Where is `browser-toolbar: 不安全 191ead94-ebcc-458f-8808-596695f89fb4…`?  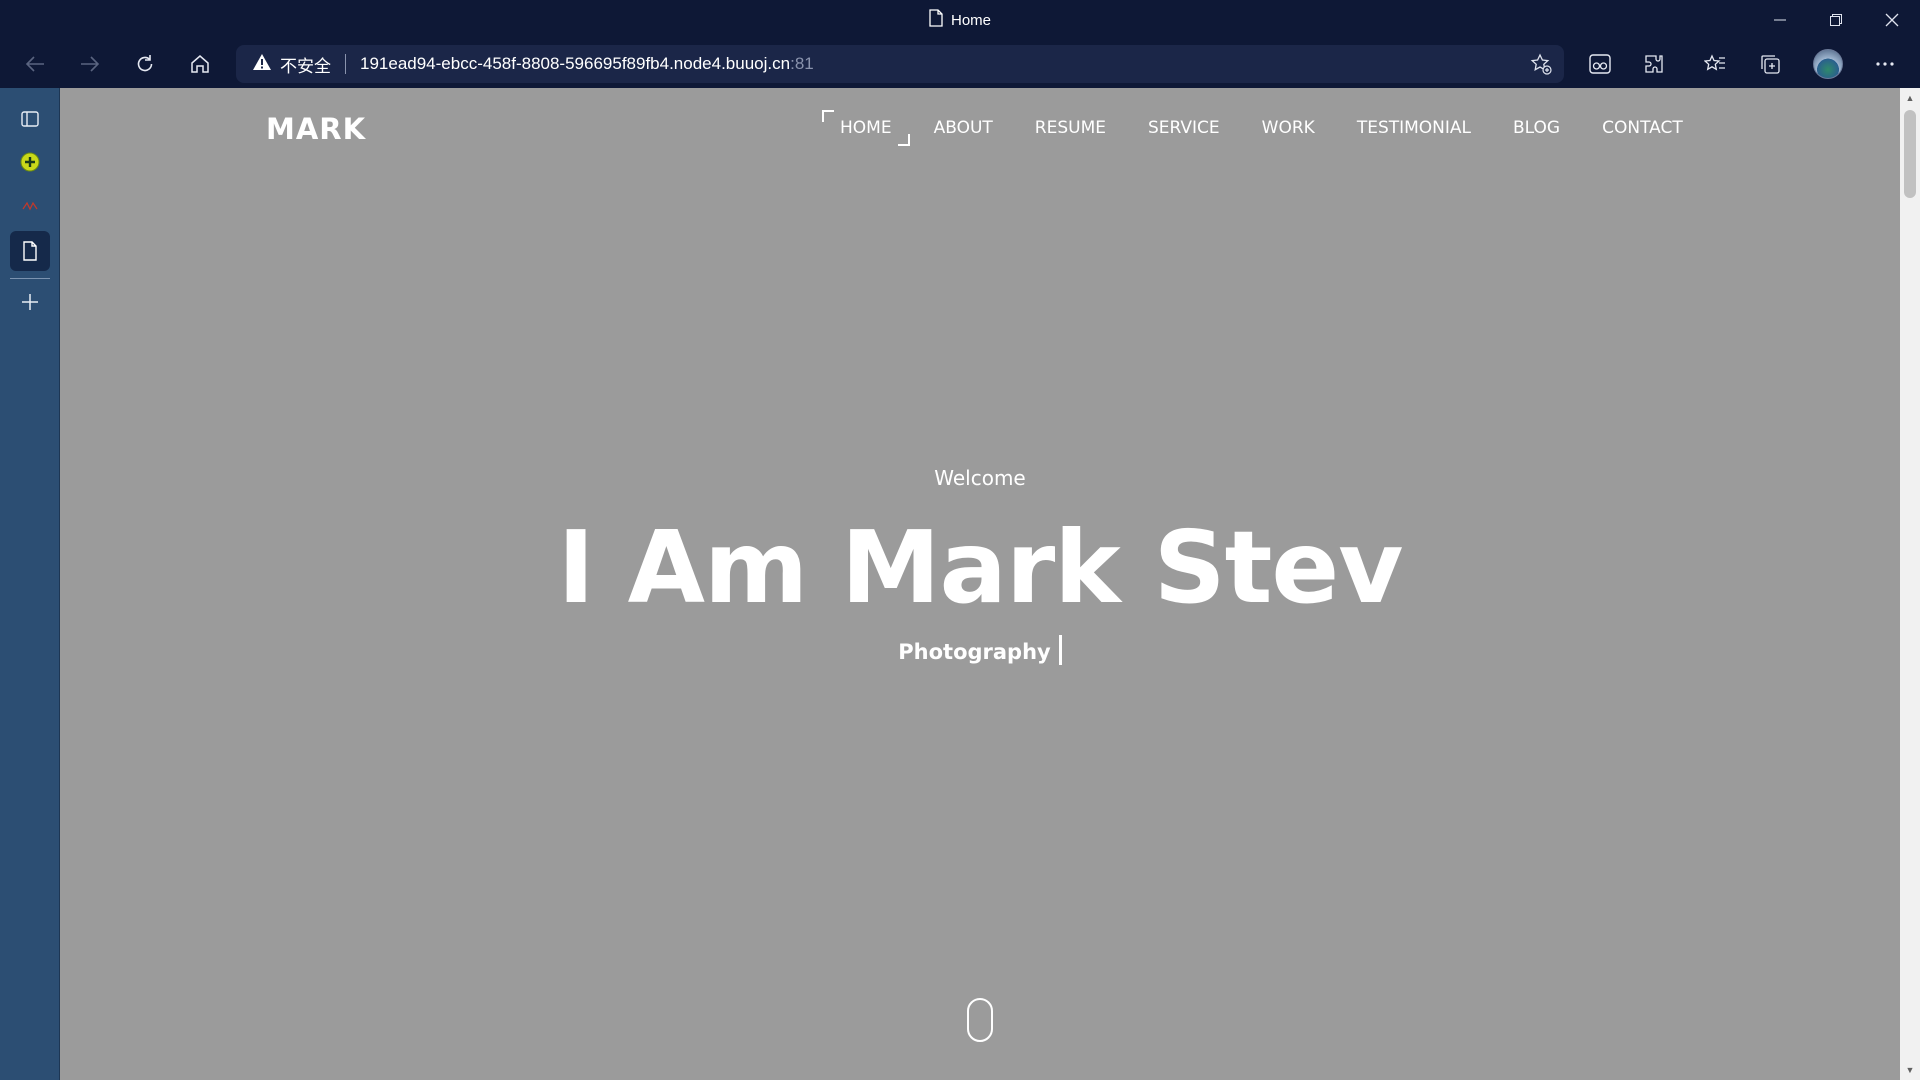
browser-toolbar: 不安全 191ead94-ebcc-458f-8808-596695f89fb4… is located at coordinates (960, 77).